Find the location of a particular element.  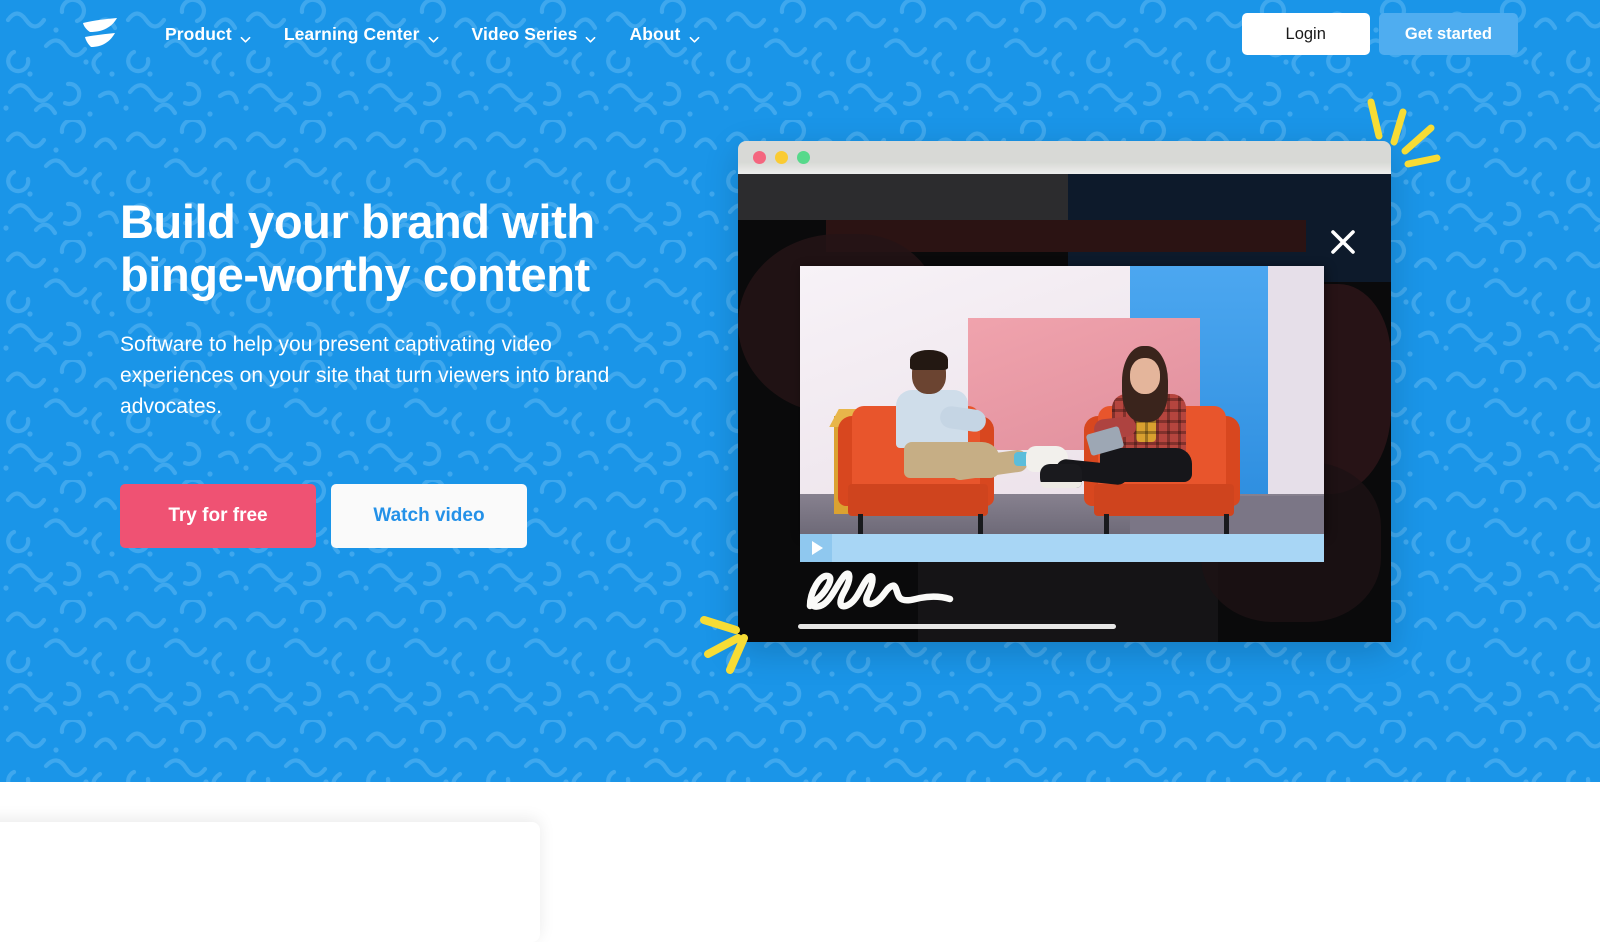

play-button is located at coordinates (816, 548).